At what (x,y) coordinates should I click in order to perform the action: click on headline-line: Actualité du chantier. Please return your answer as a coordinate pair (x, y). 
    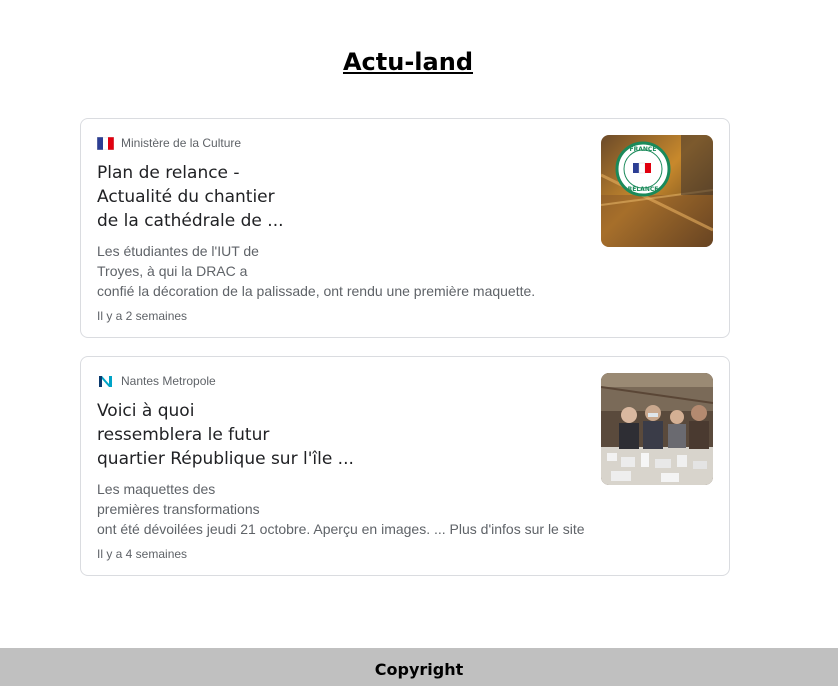
    Looking at the image, I should click on (186, 197).